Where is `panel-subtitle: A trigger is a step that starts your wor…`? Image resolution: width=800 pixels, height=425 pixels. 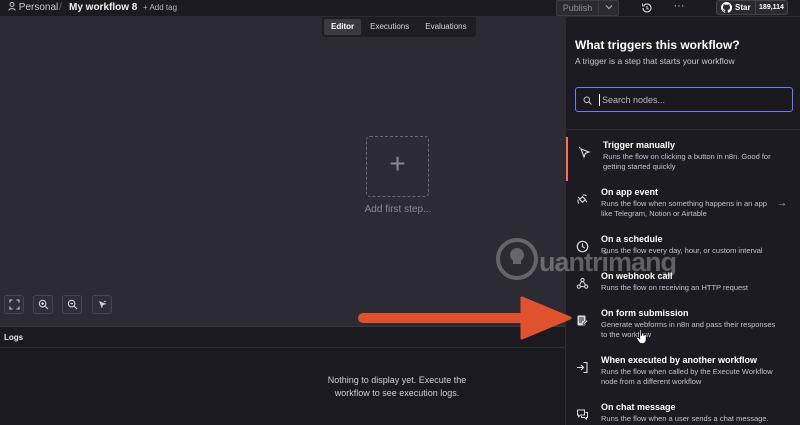 panel-subtitle: A trigger is a step that starts your wor… is located at coordinates (655, 61).